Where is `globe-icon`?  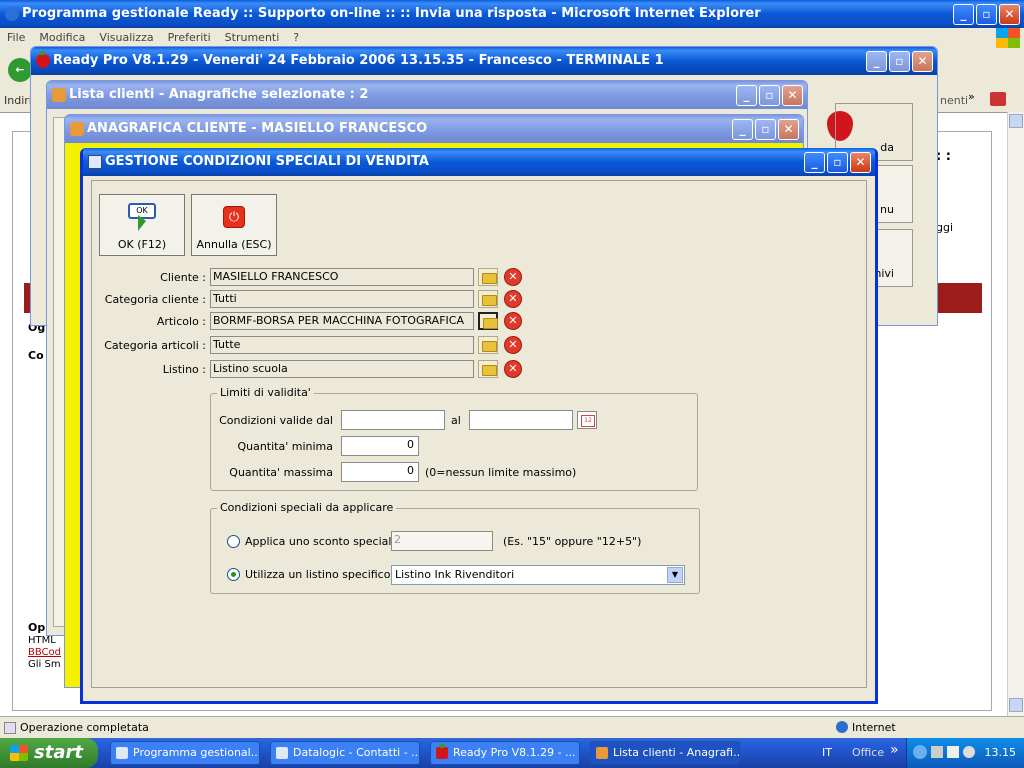
globe-icon is located at coordinates (842, 727).